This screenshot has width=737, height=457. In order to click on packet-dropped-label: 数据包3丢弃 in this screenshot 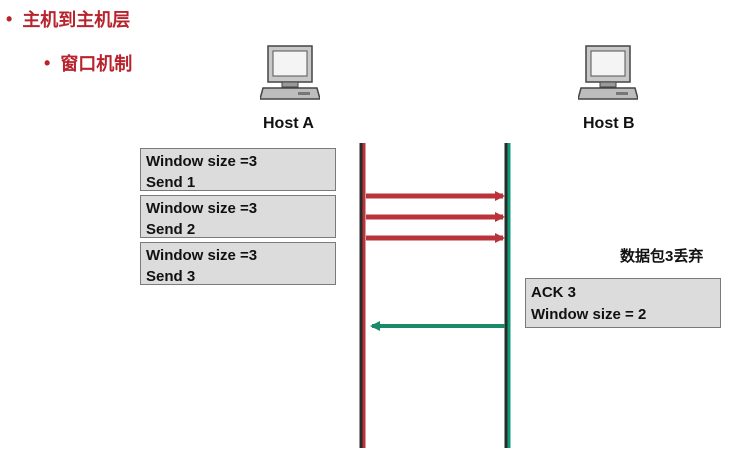, I will do `click(662, 256)`.